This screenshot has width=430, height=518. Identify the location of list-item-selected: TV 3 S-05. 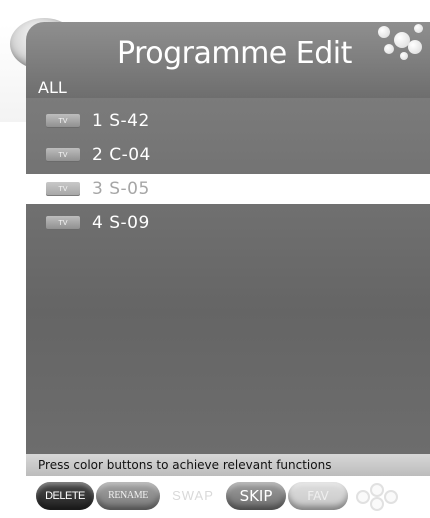
(228, 189).